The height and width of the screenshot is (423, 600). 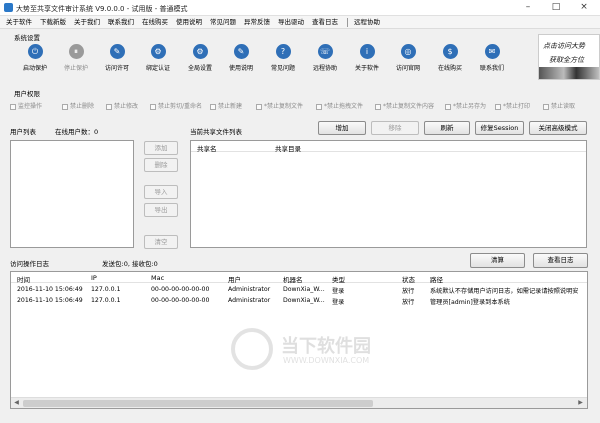 I want to click on refresh-button: 刷新, so click(x=447, y=128).